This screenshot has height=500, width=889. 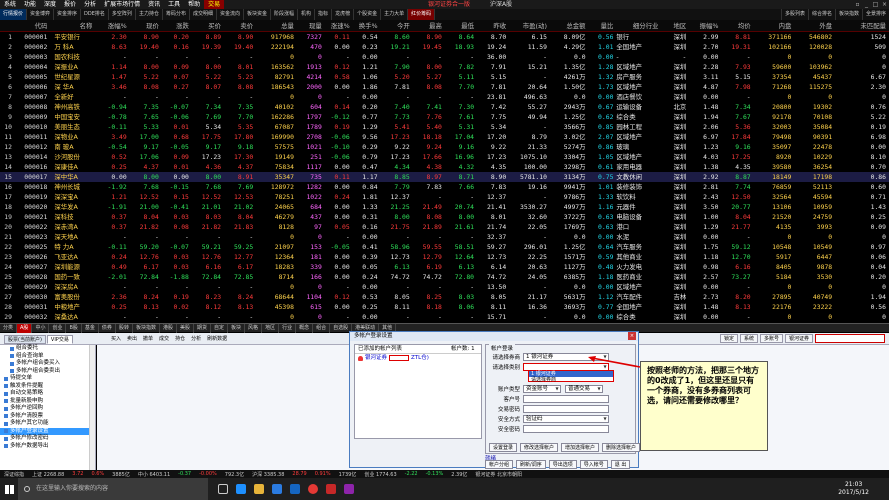 What do you see at coordinates (116, 339) in the screenshot?
I see `trade-action-button: 买入` at bounding box center [116, 339].